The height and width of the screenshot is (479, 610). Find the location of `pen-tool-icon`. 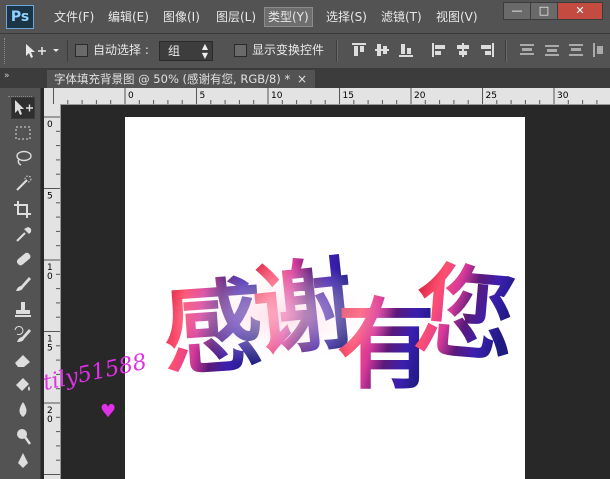

pen-tool-icon is located at coordinates (23, 460).